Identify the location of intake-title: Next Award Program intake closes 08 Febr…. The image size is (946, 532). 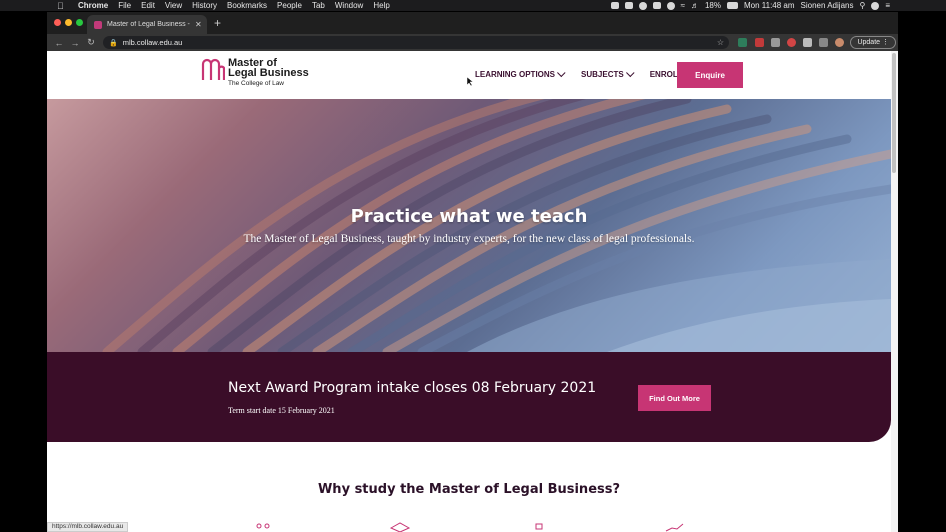
(412, 388).